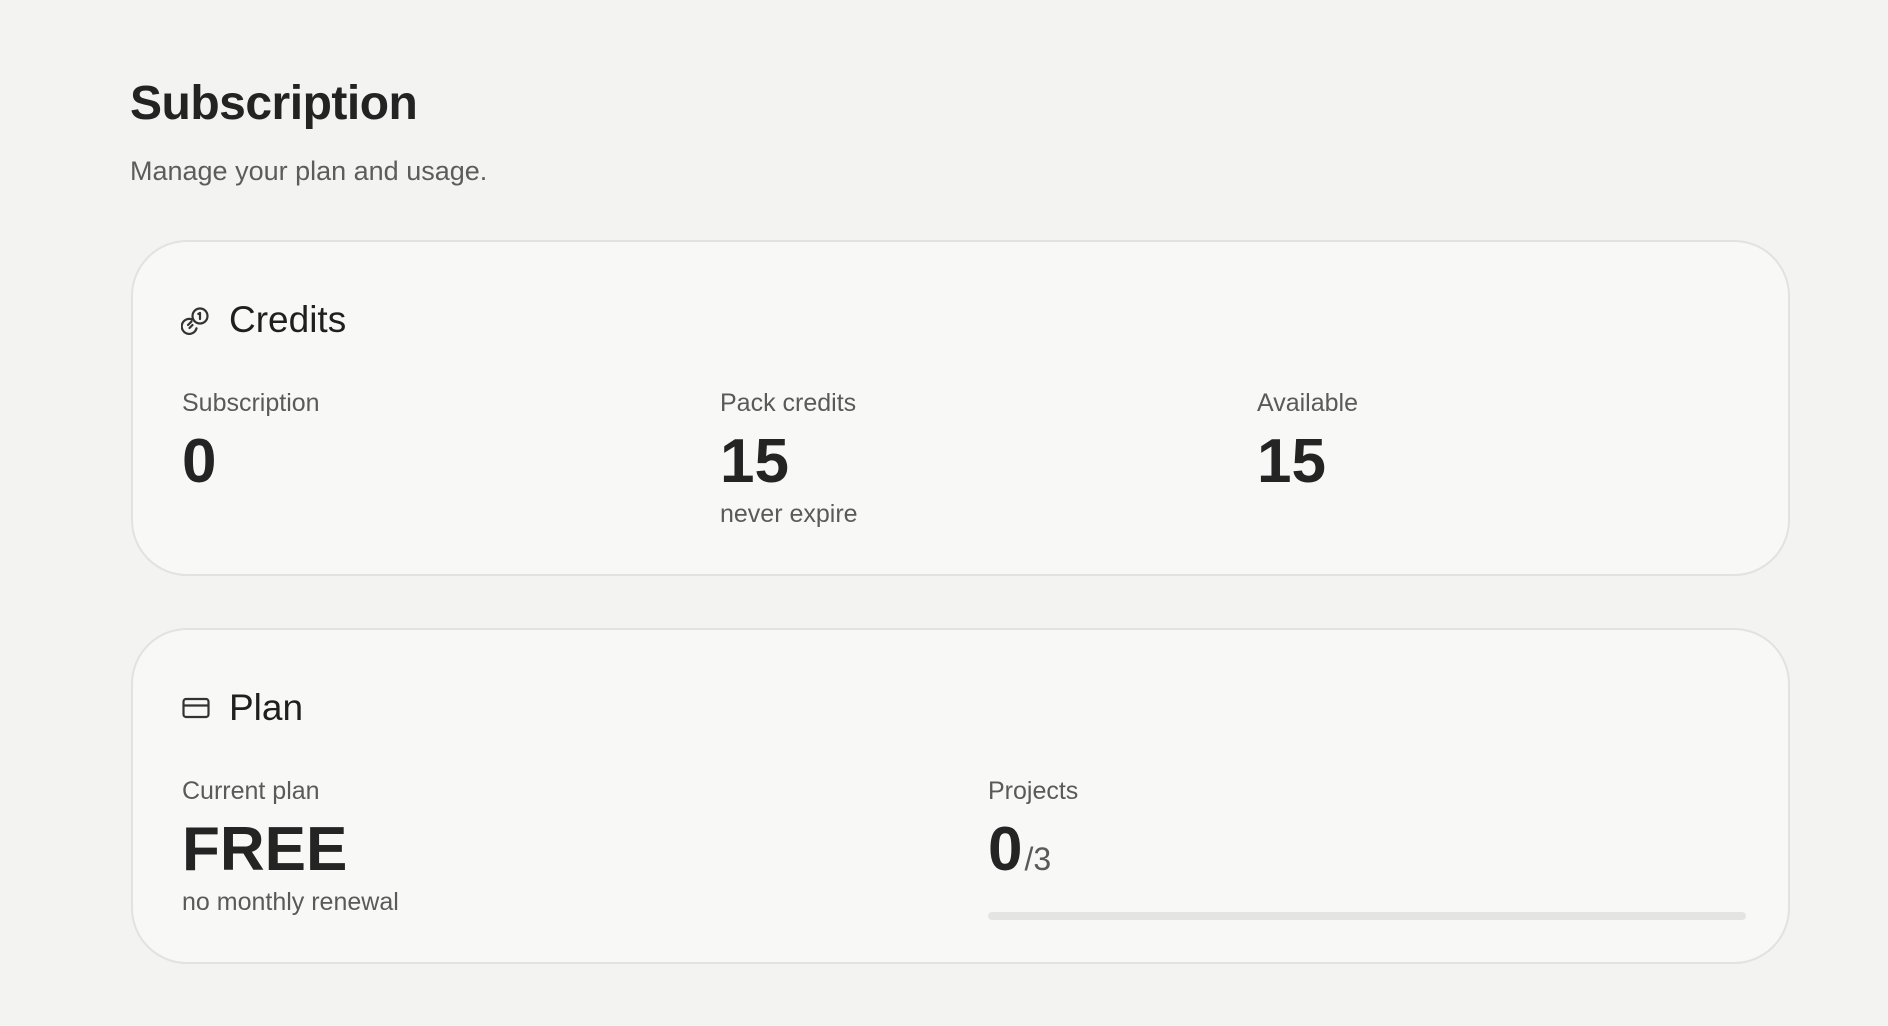  What do you see at coordinates (196, 708) in the screenshot?
I see `credit-card-icon` at bounding box center [196, 708].